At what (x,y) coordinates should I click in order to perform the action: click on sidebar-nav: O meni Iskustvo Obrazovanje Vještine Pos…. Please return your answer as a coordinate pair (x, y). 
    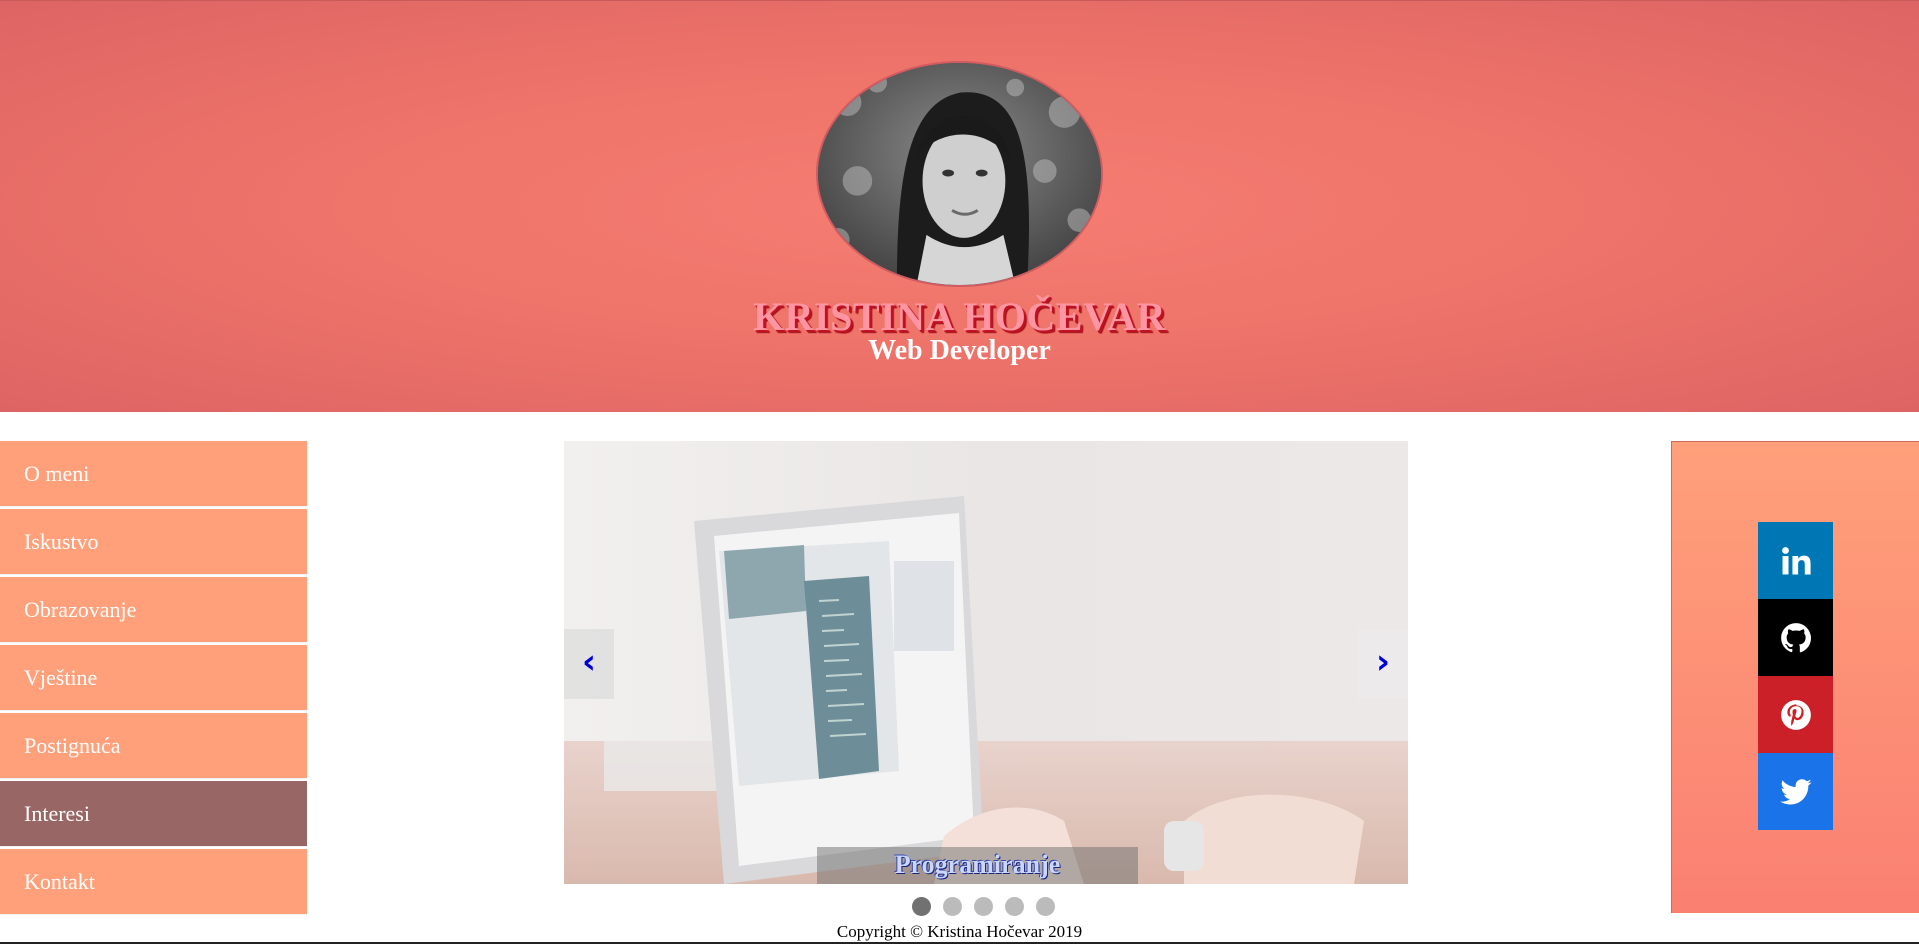
    Looking at the image, I should click on (153, 679).